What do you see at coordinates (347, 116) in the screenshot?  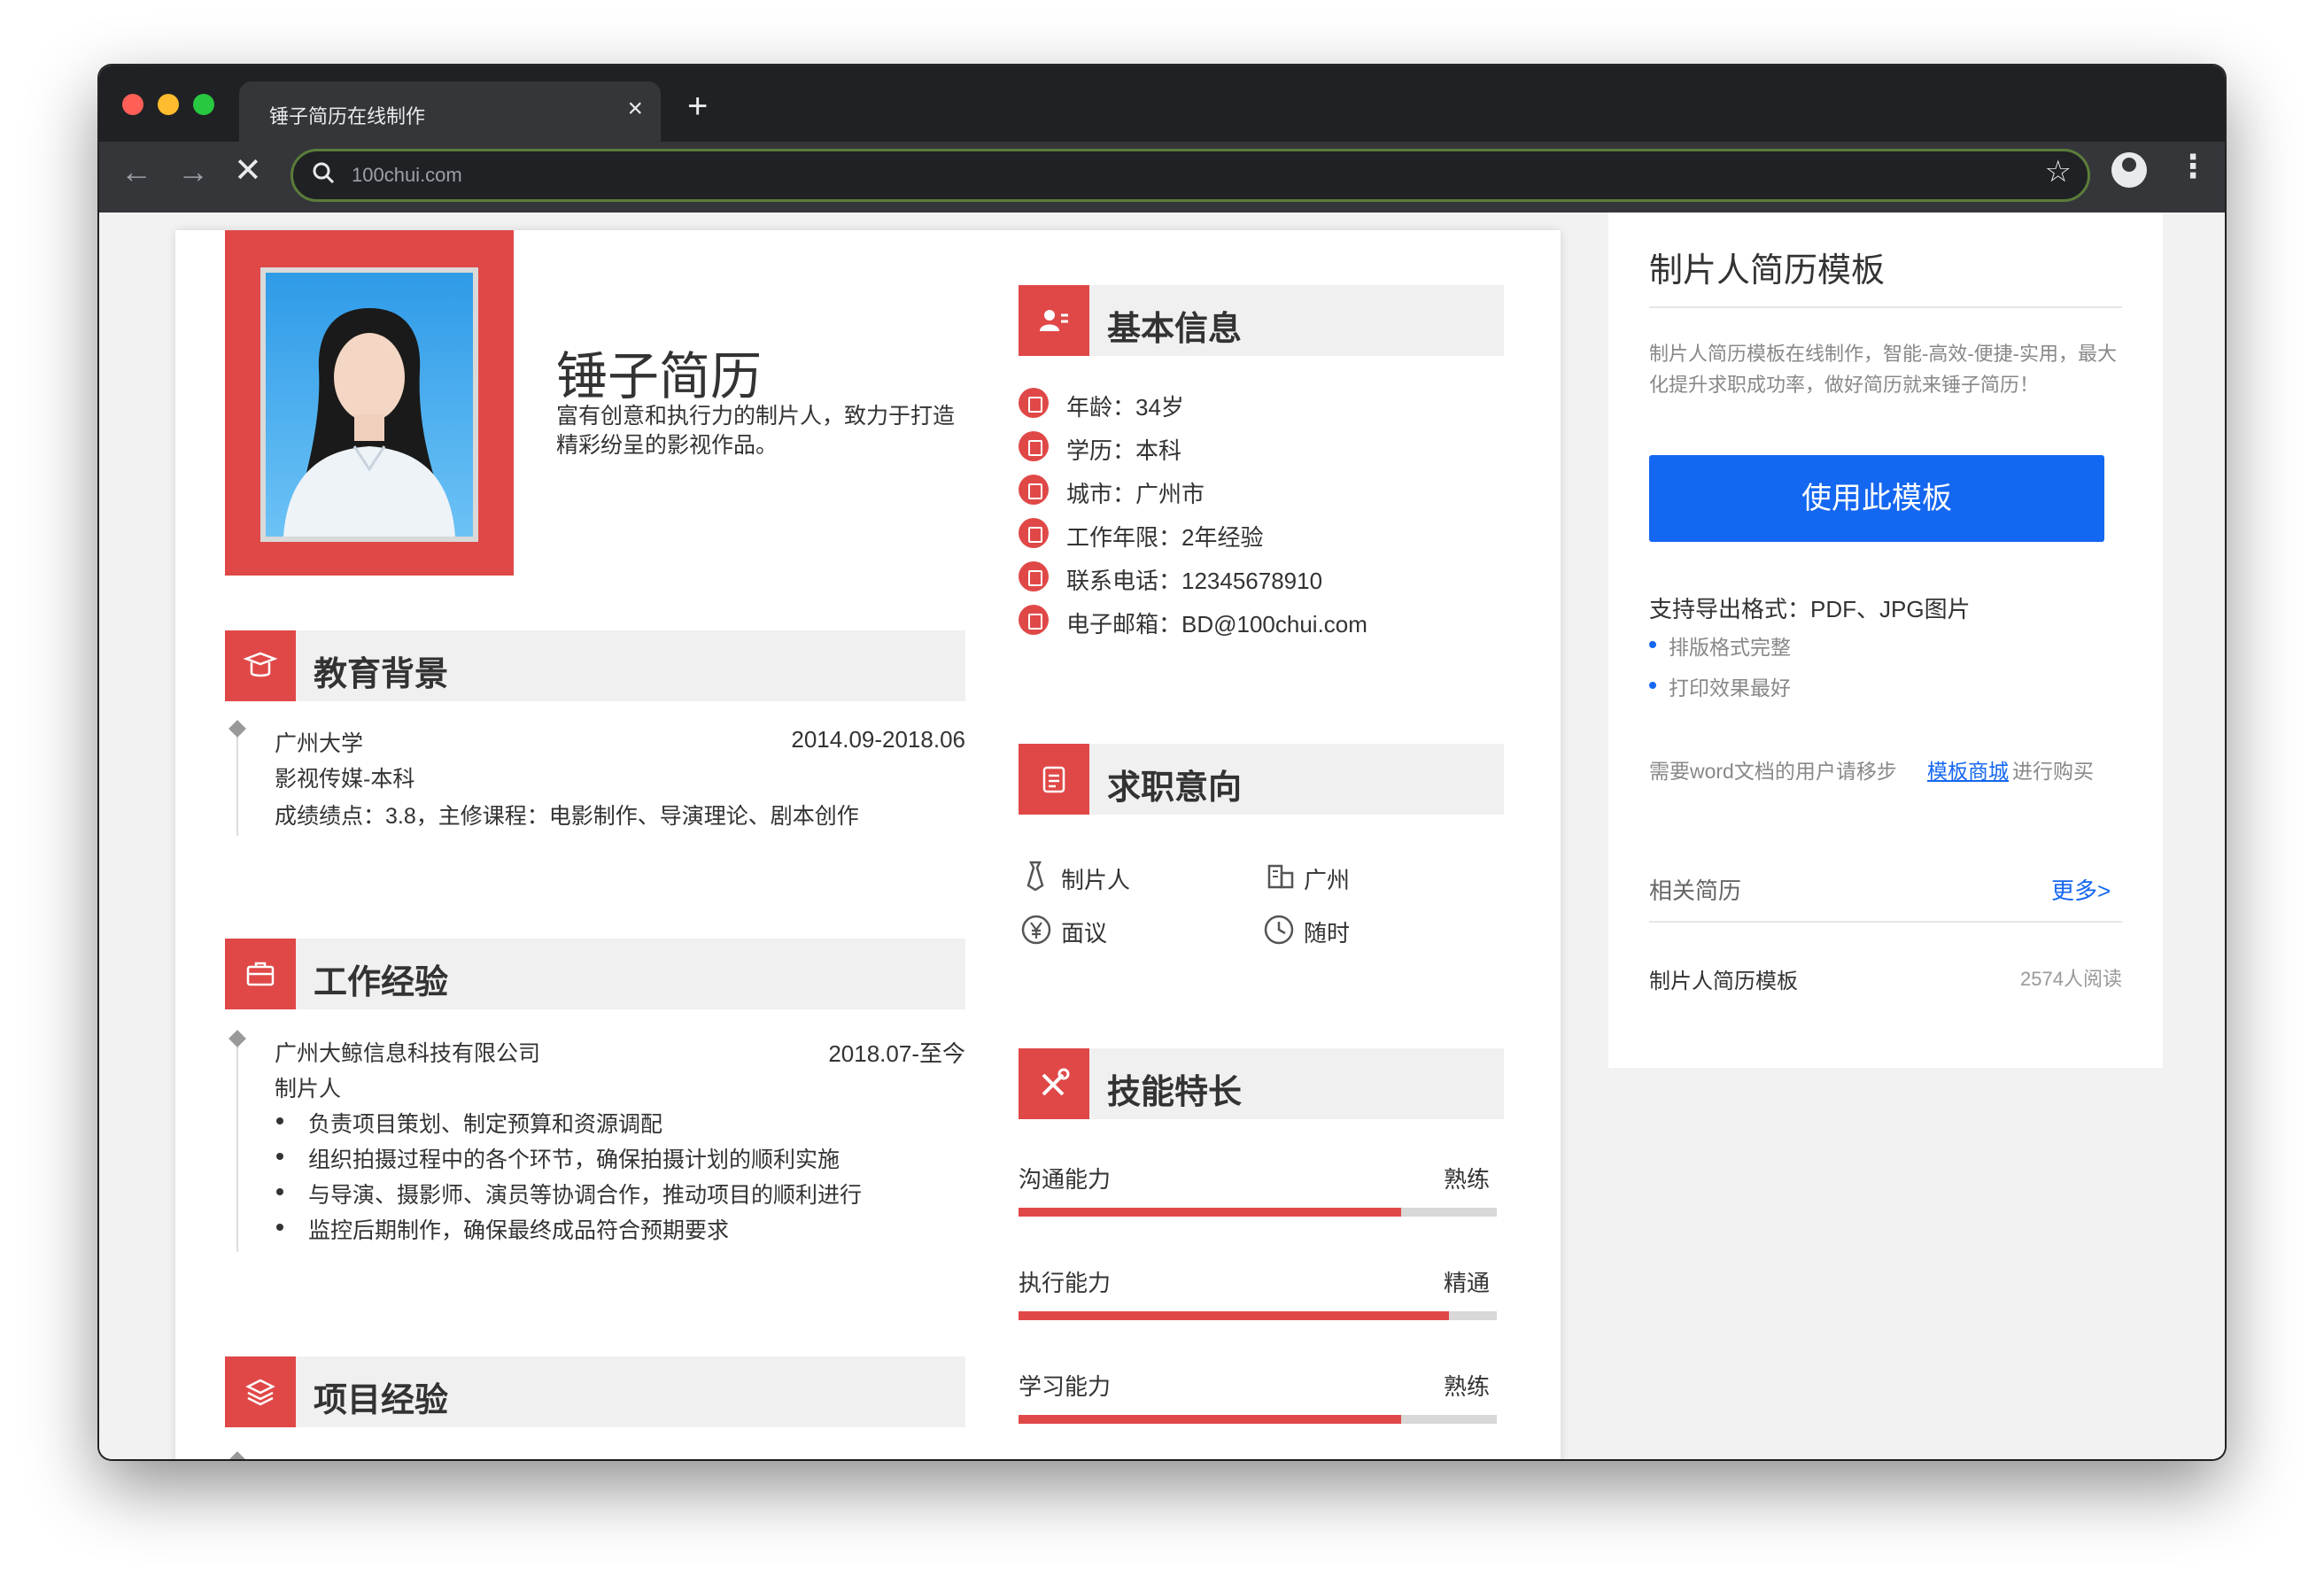 I see `tab-title: 锤子简历在线制作` at bounding box center [347, 116].